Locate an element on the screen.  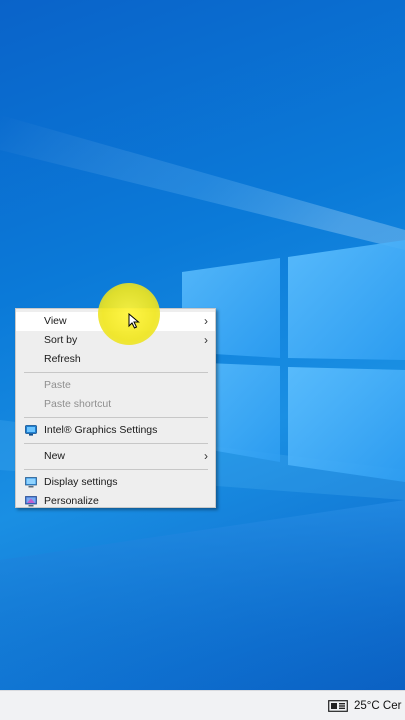
weather-text: 25°C Cer is located at coordinates (378, 706).